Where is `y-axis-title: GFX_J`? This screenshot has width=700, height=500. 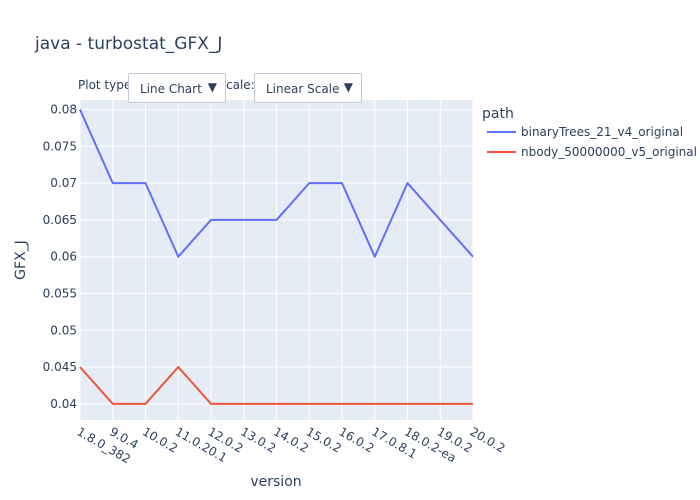
y-axis-title: GFX_J is located at coordinates (21, 260).